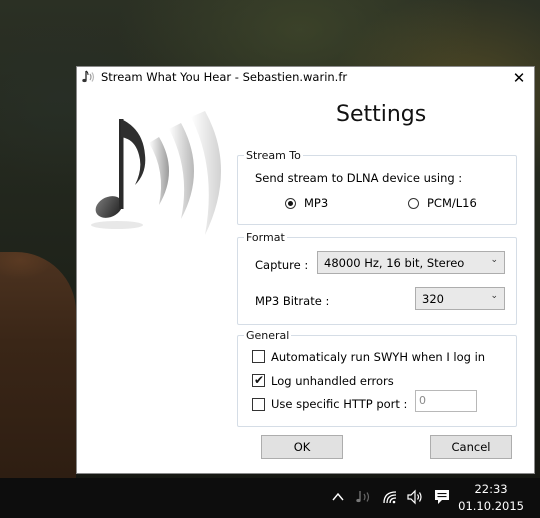  Describe the element at coordinates (381, 114) in the screenshot. I see `settings-heading: Settings` at that location.